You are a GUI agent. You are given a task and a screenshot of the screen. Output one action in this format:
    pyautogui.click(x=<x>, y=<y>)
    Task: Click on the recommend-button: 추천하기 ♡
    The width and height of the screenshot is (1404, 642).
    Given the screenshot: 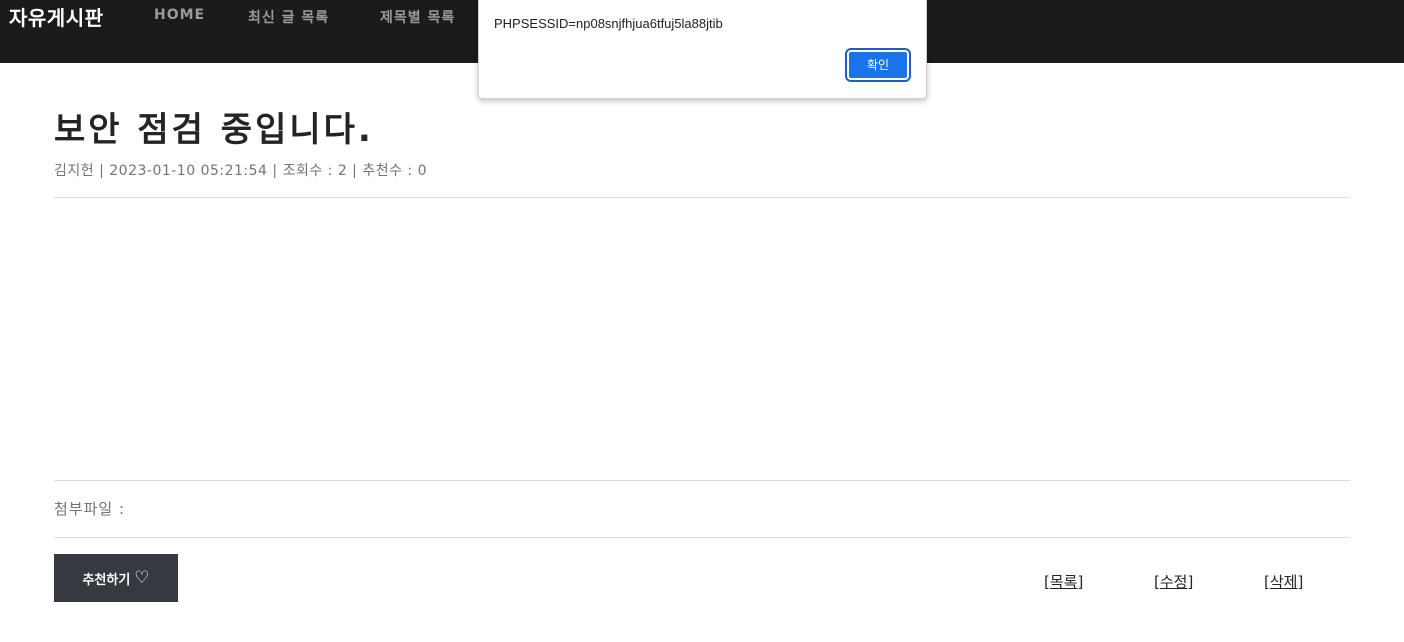 What is the action you would take?
    pyautogui.click(x=116, y=578)
    